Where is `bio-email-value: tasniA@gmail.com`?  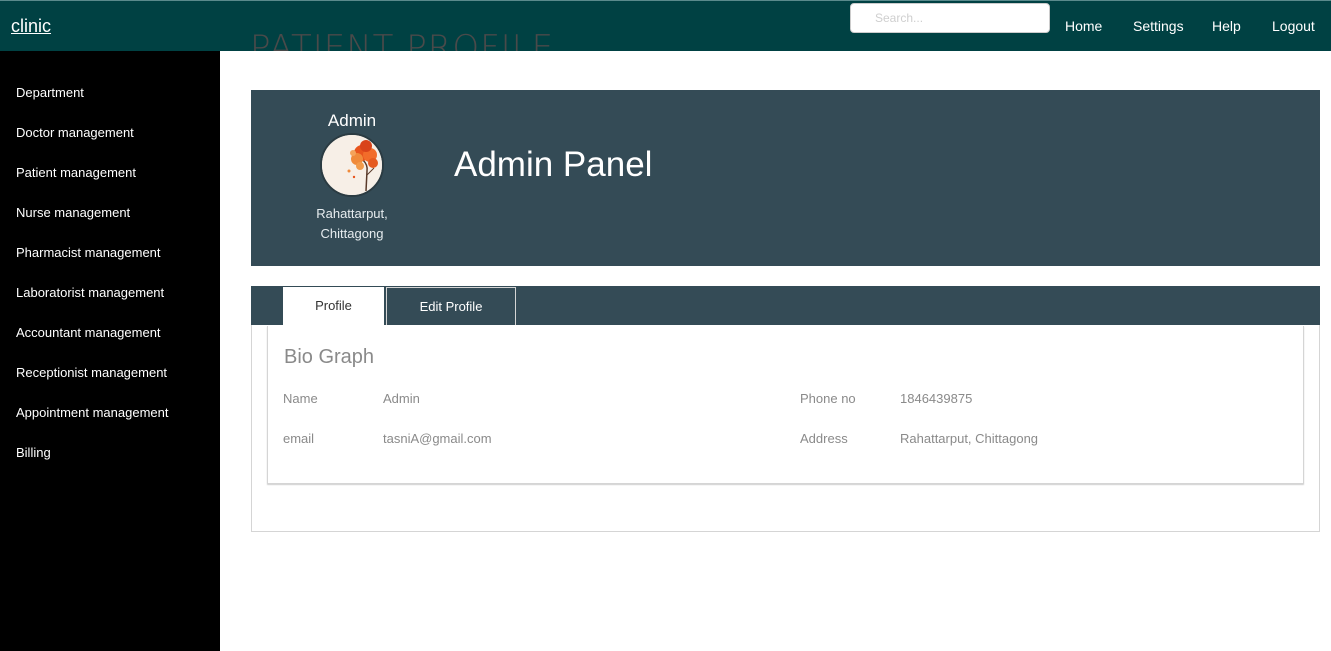 bio-email-value: tasniA@gmail.com is located at coordinates (437, 438).